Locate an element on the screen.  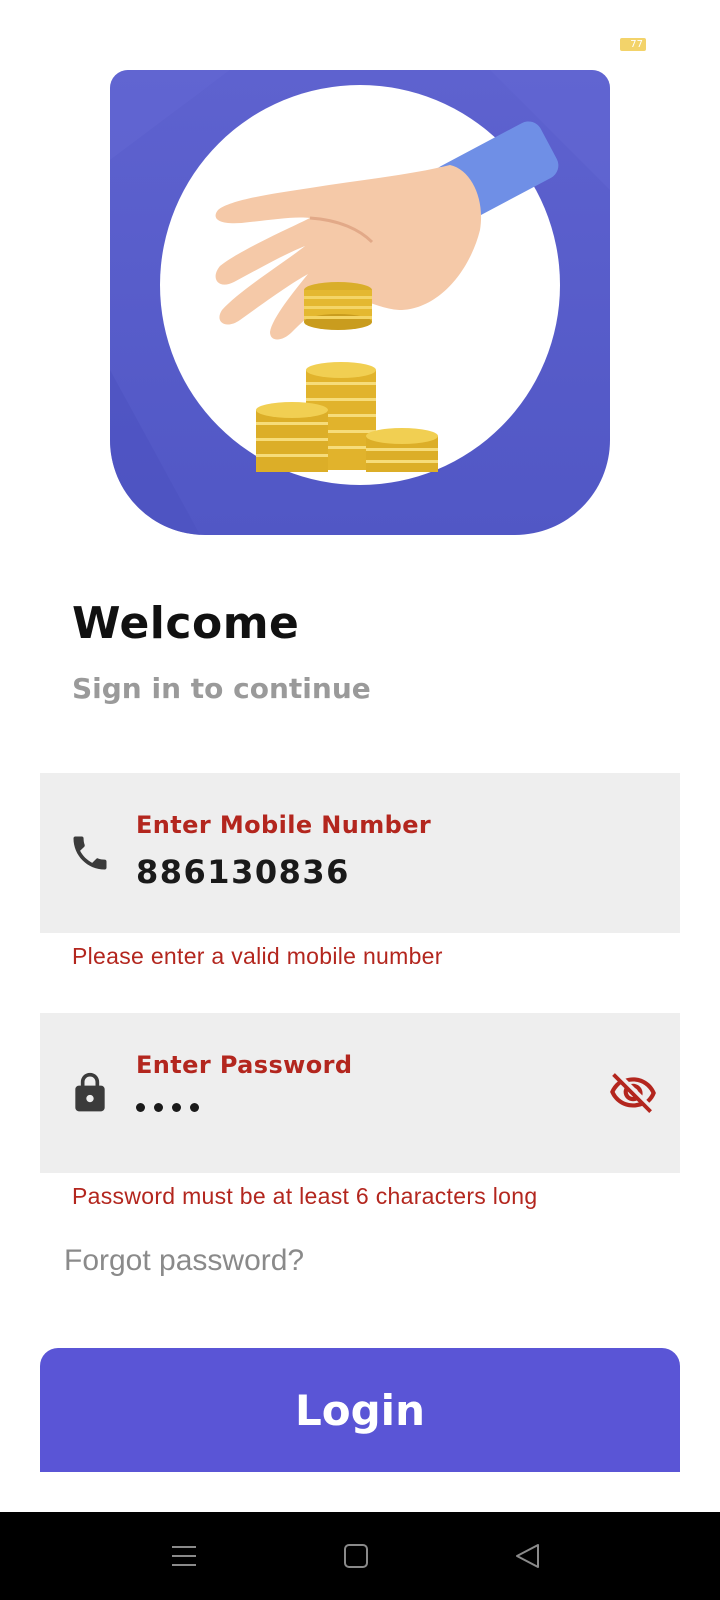
page-subtitle: Sign in to continue is located at coordinates (221, 688).